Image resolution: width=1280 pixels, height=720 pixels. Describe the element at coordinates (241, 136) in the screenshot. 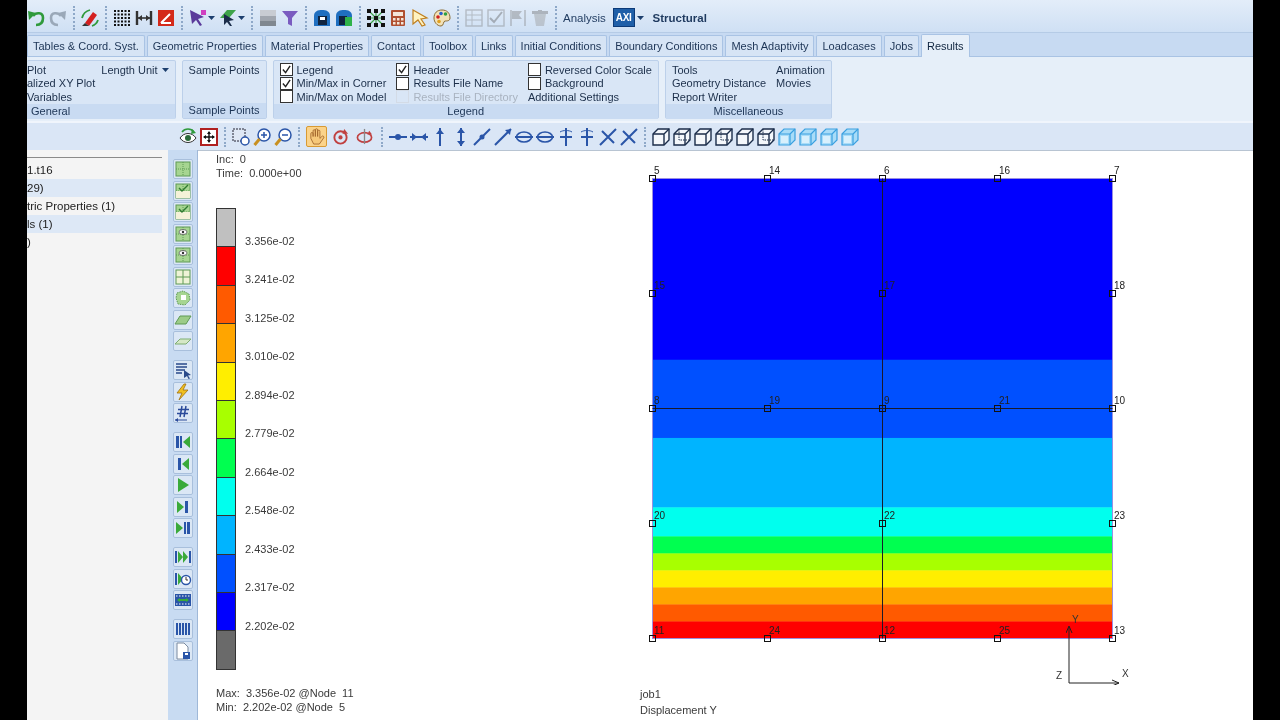

I see `zoom-box-icon` at that location.